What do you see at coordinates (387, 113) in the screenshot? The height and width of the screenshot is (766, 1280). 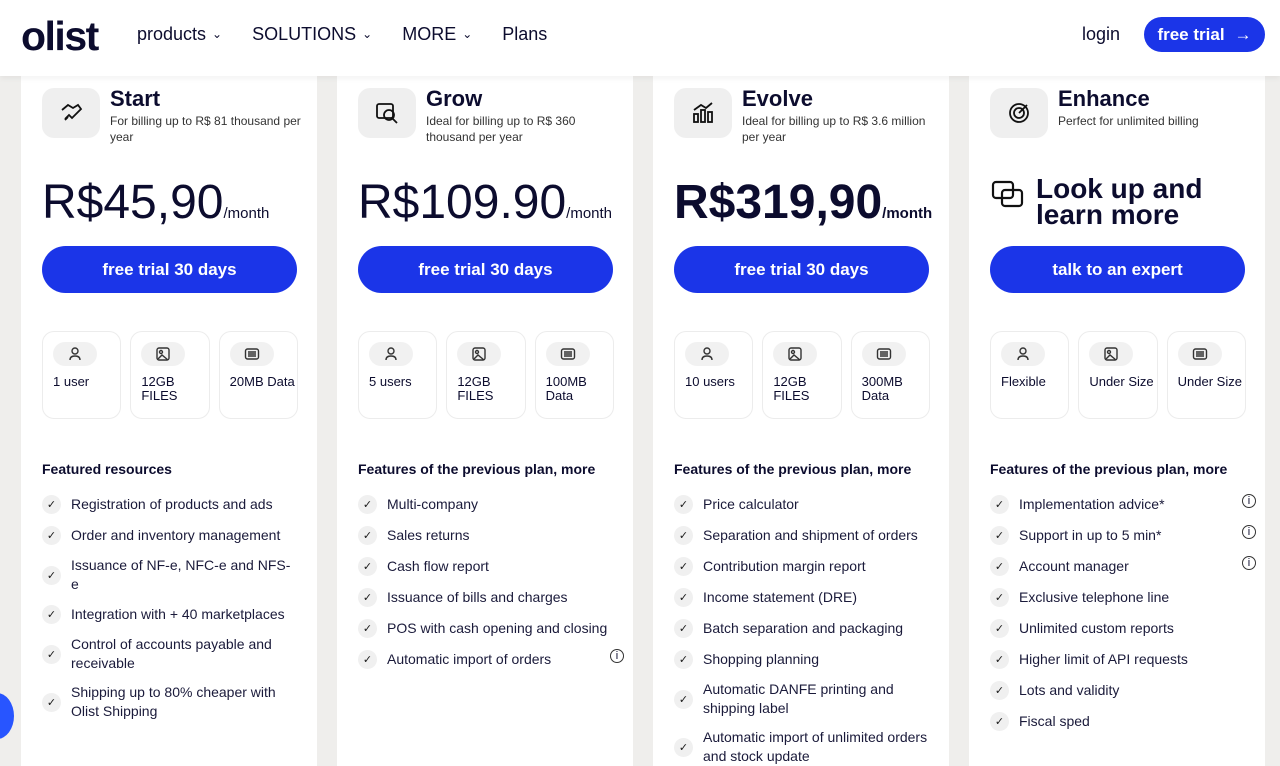 I see `search-icon` at bounding box center [387, 113].